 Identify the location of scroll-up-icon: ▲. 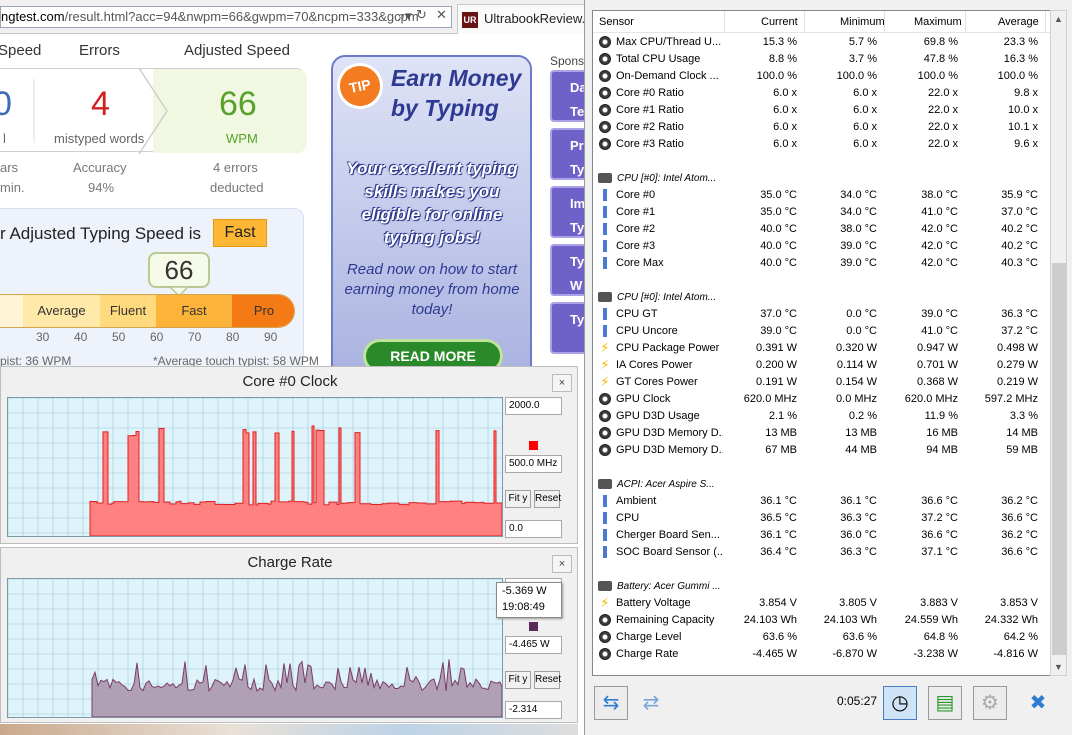
(1058, 19).